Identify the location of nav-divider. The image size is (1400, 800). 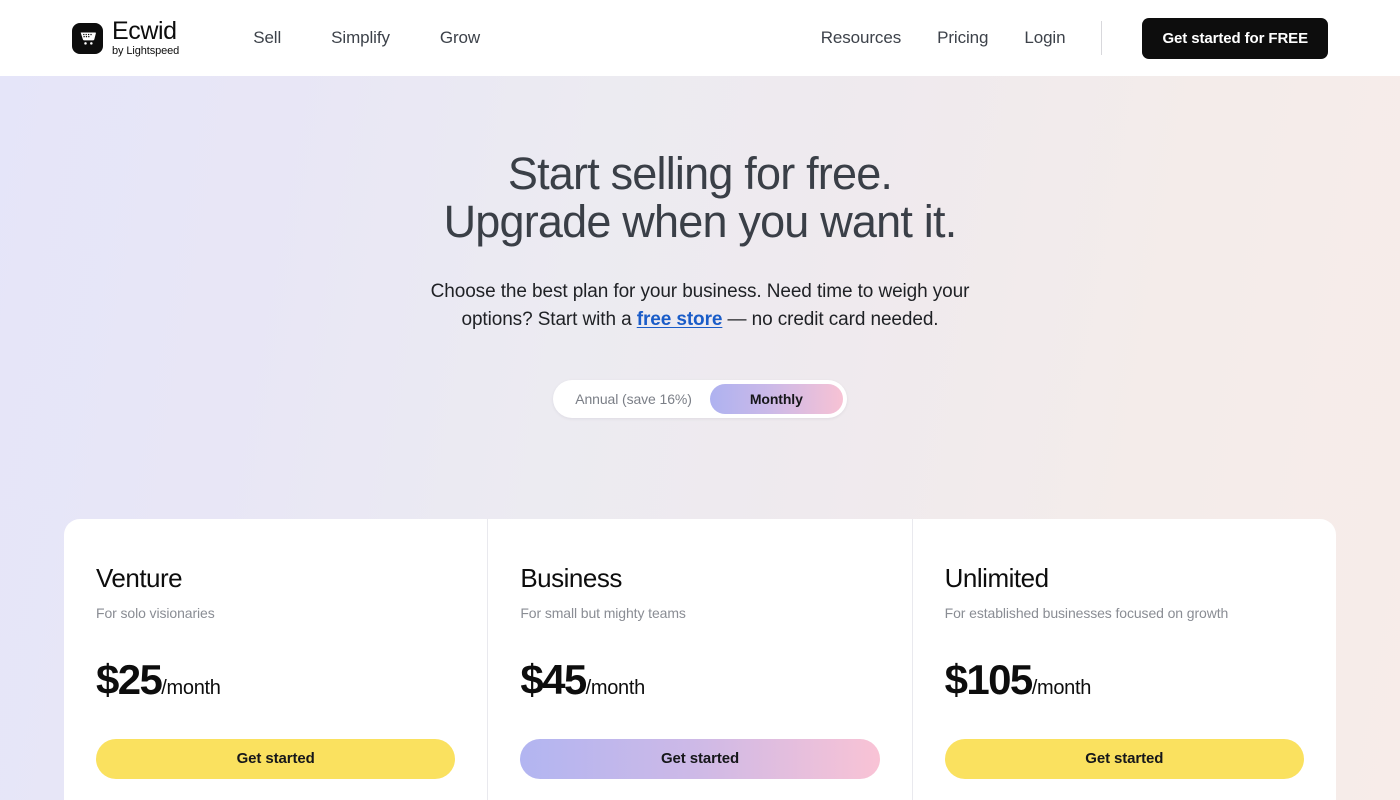
(1102, 38).